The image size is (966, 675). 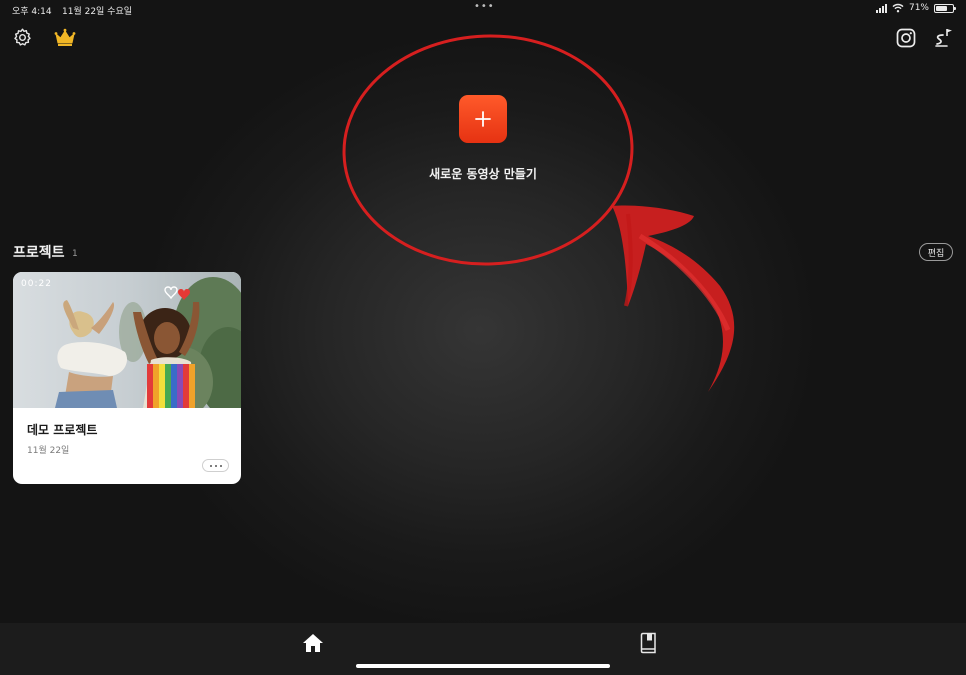 I want to click on settings-button, so click(x=22, y=37).